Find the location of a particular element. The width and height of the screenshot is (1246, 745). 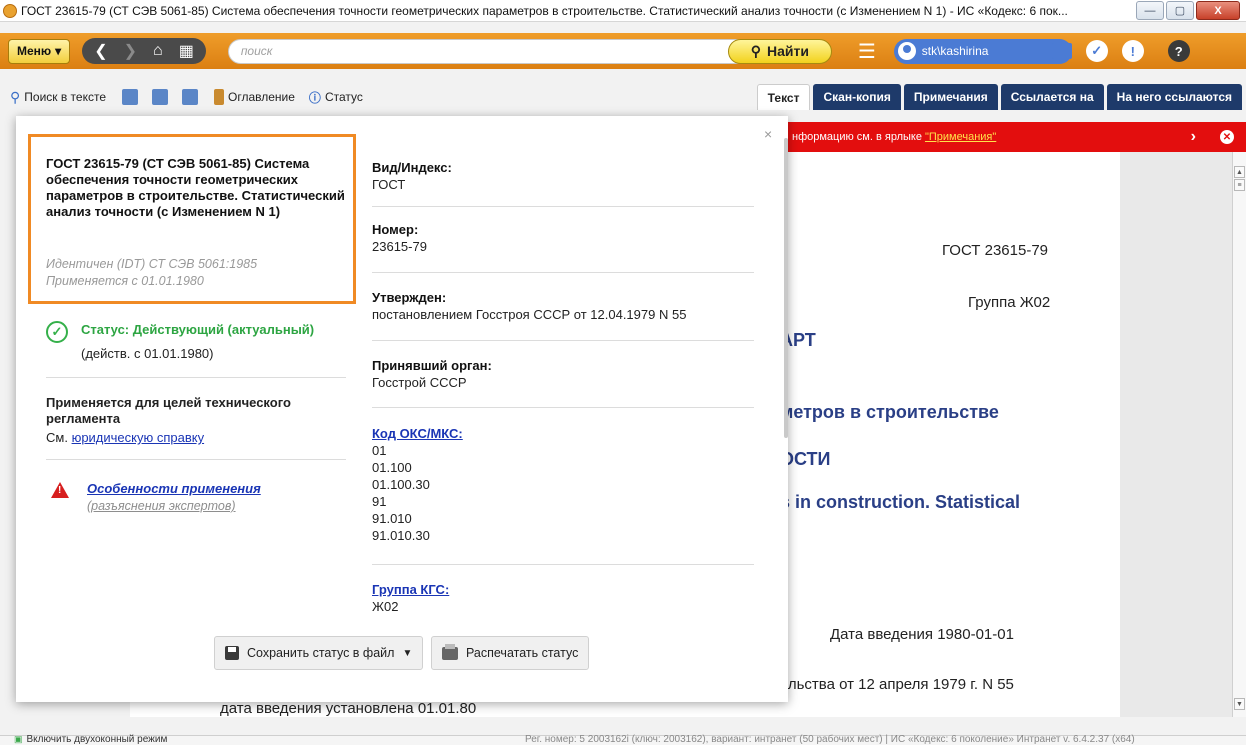

contents-label: Оглавление is located at coordinates (261, 97).